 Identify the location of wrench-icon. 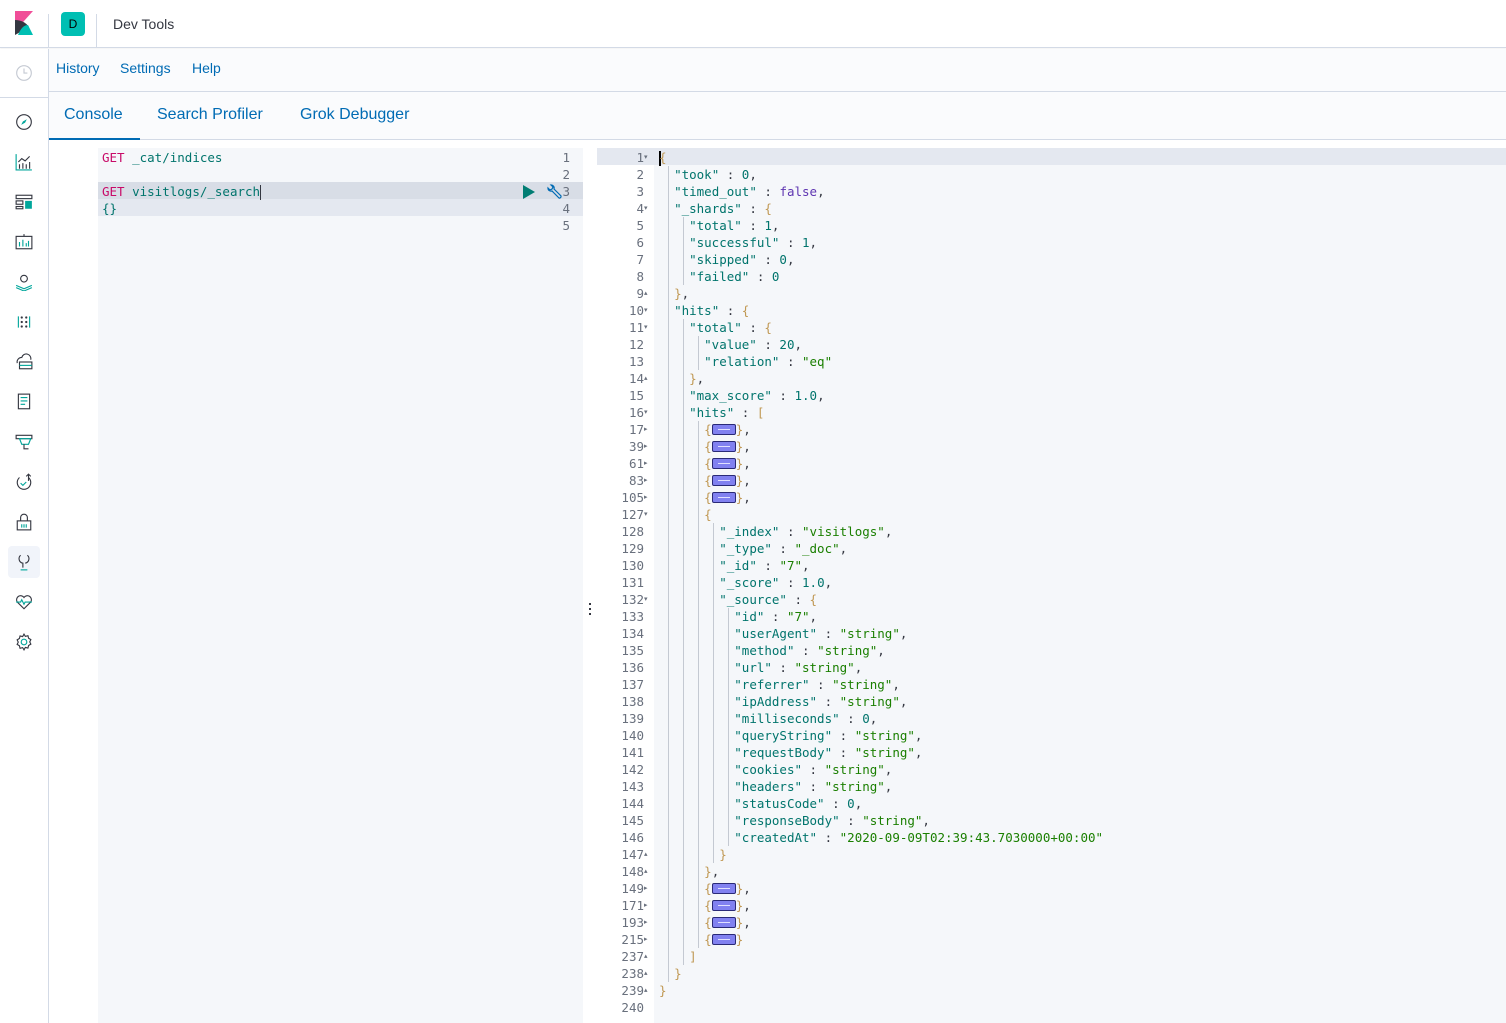
(554, 193).